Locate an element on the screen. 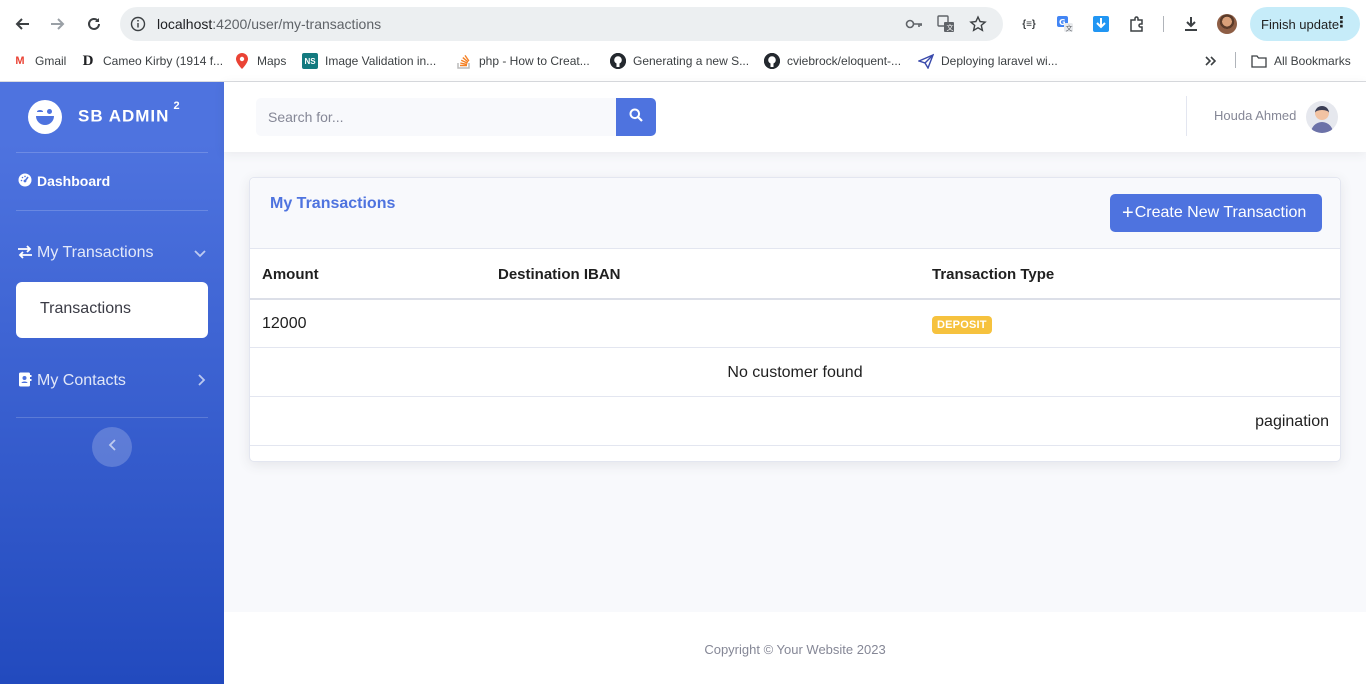 This screenshot has height=684, width=1366. create-button-label: Create New Transaction is located at coordinates (1220, 212).